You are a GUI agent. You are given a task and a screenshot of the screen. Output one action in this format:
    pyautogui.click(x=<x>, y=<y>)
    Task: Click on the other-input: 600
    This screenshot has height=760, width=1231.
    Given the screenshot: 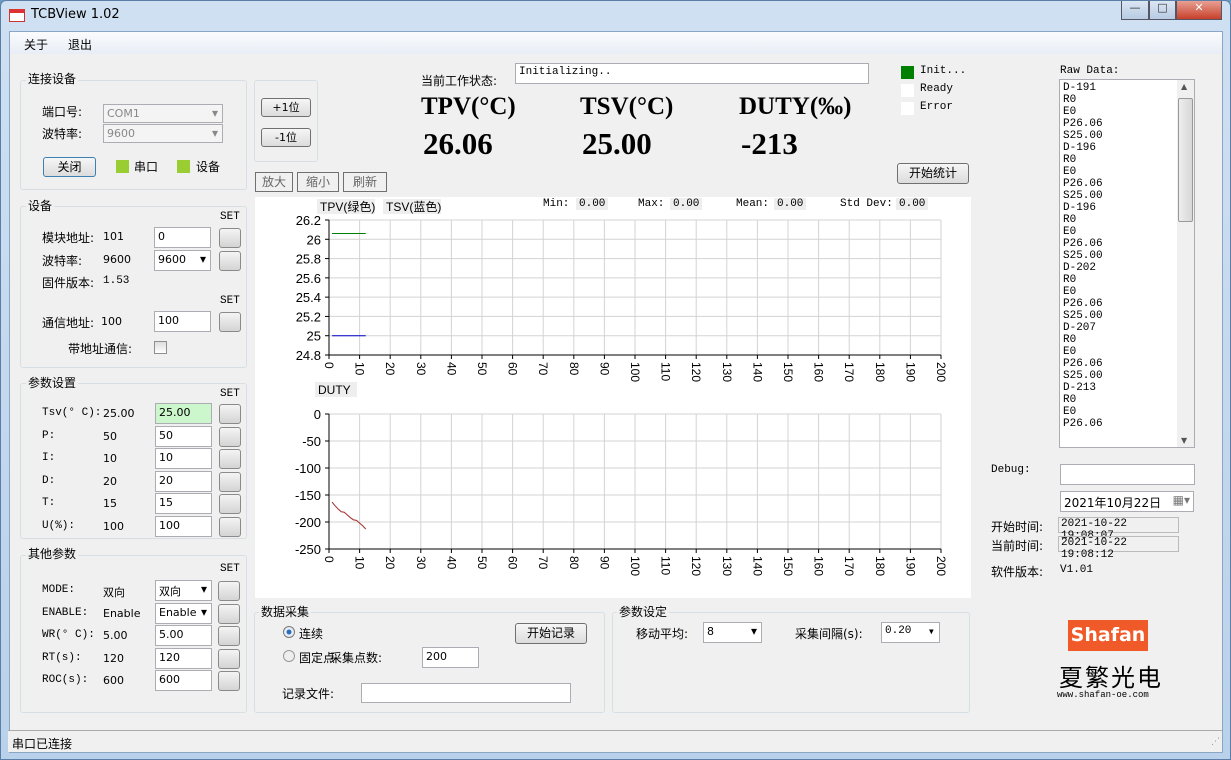 What is the action you would take?
    pyautogui.click(x=183, y=680)
    